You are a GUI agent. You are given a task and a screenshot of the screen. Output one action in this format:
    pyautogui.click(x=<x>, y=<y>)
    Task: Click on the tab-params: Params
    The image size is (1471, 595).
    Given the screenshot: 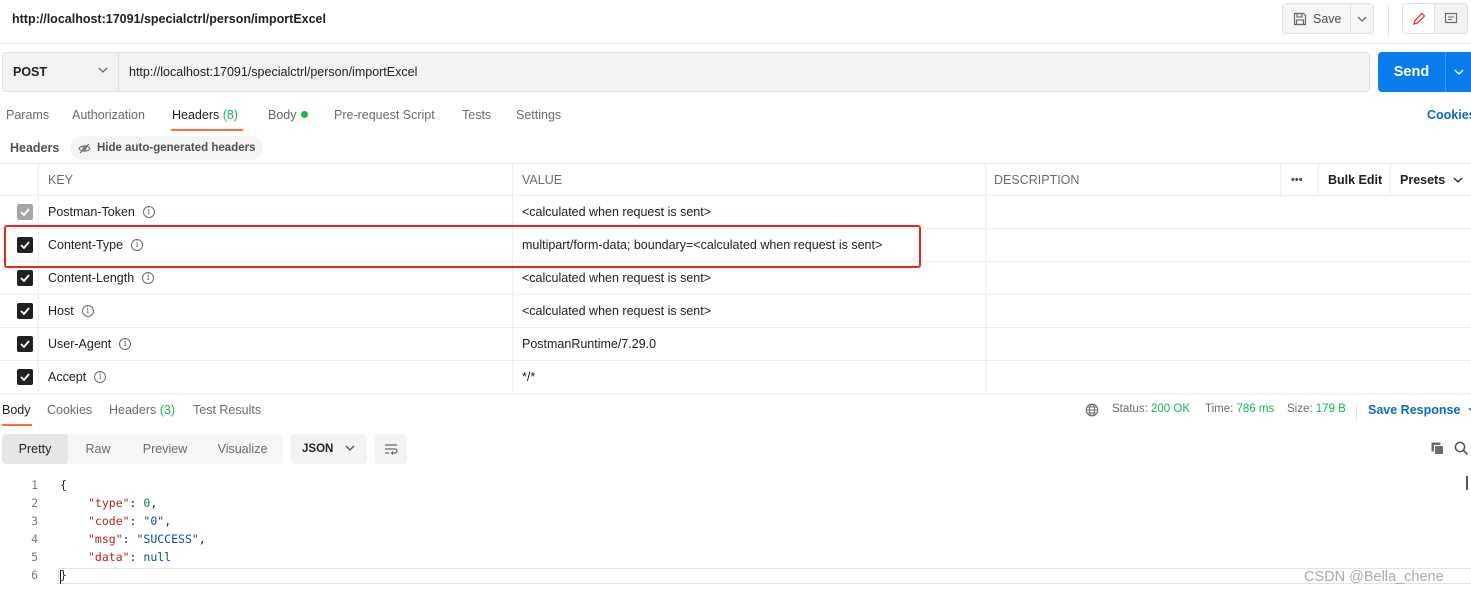 What is the action you would take?
    pyautogui.click(x=27, y=115)
    